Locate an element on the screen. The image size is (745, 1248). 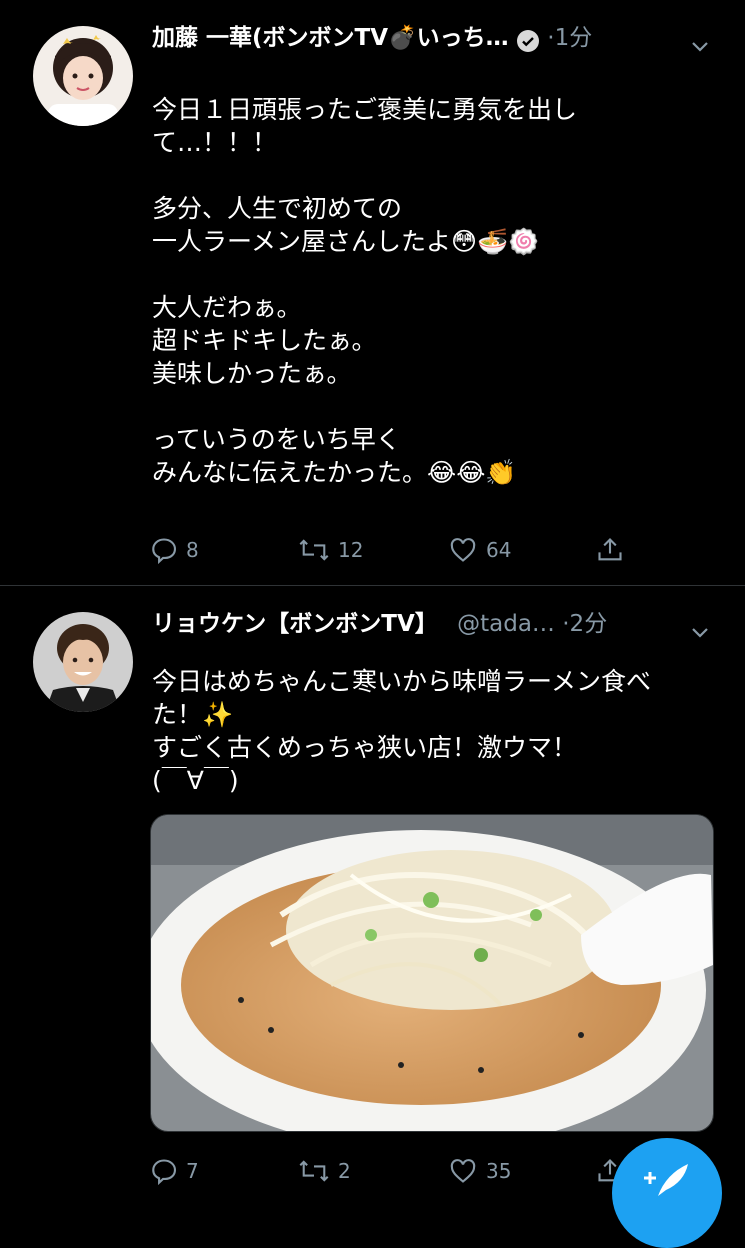
like-count: 35 is located at coordinates (499, 1171).